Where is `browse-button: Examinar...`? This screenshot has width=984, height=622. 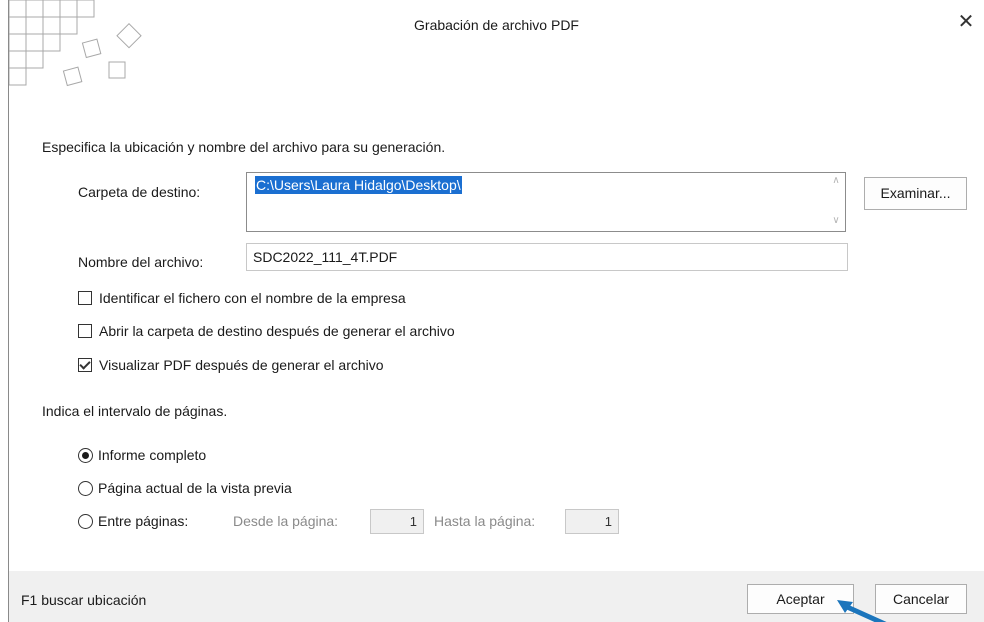 browse-button: Examinar... is located at coordinates (915, 193).